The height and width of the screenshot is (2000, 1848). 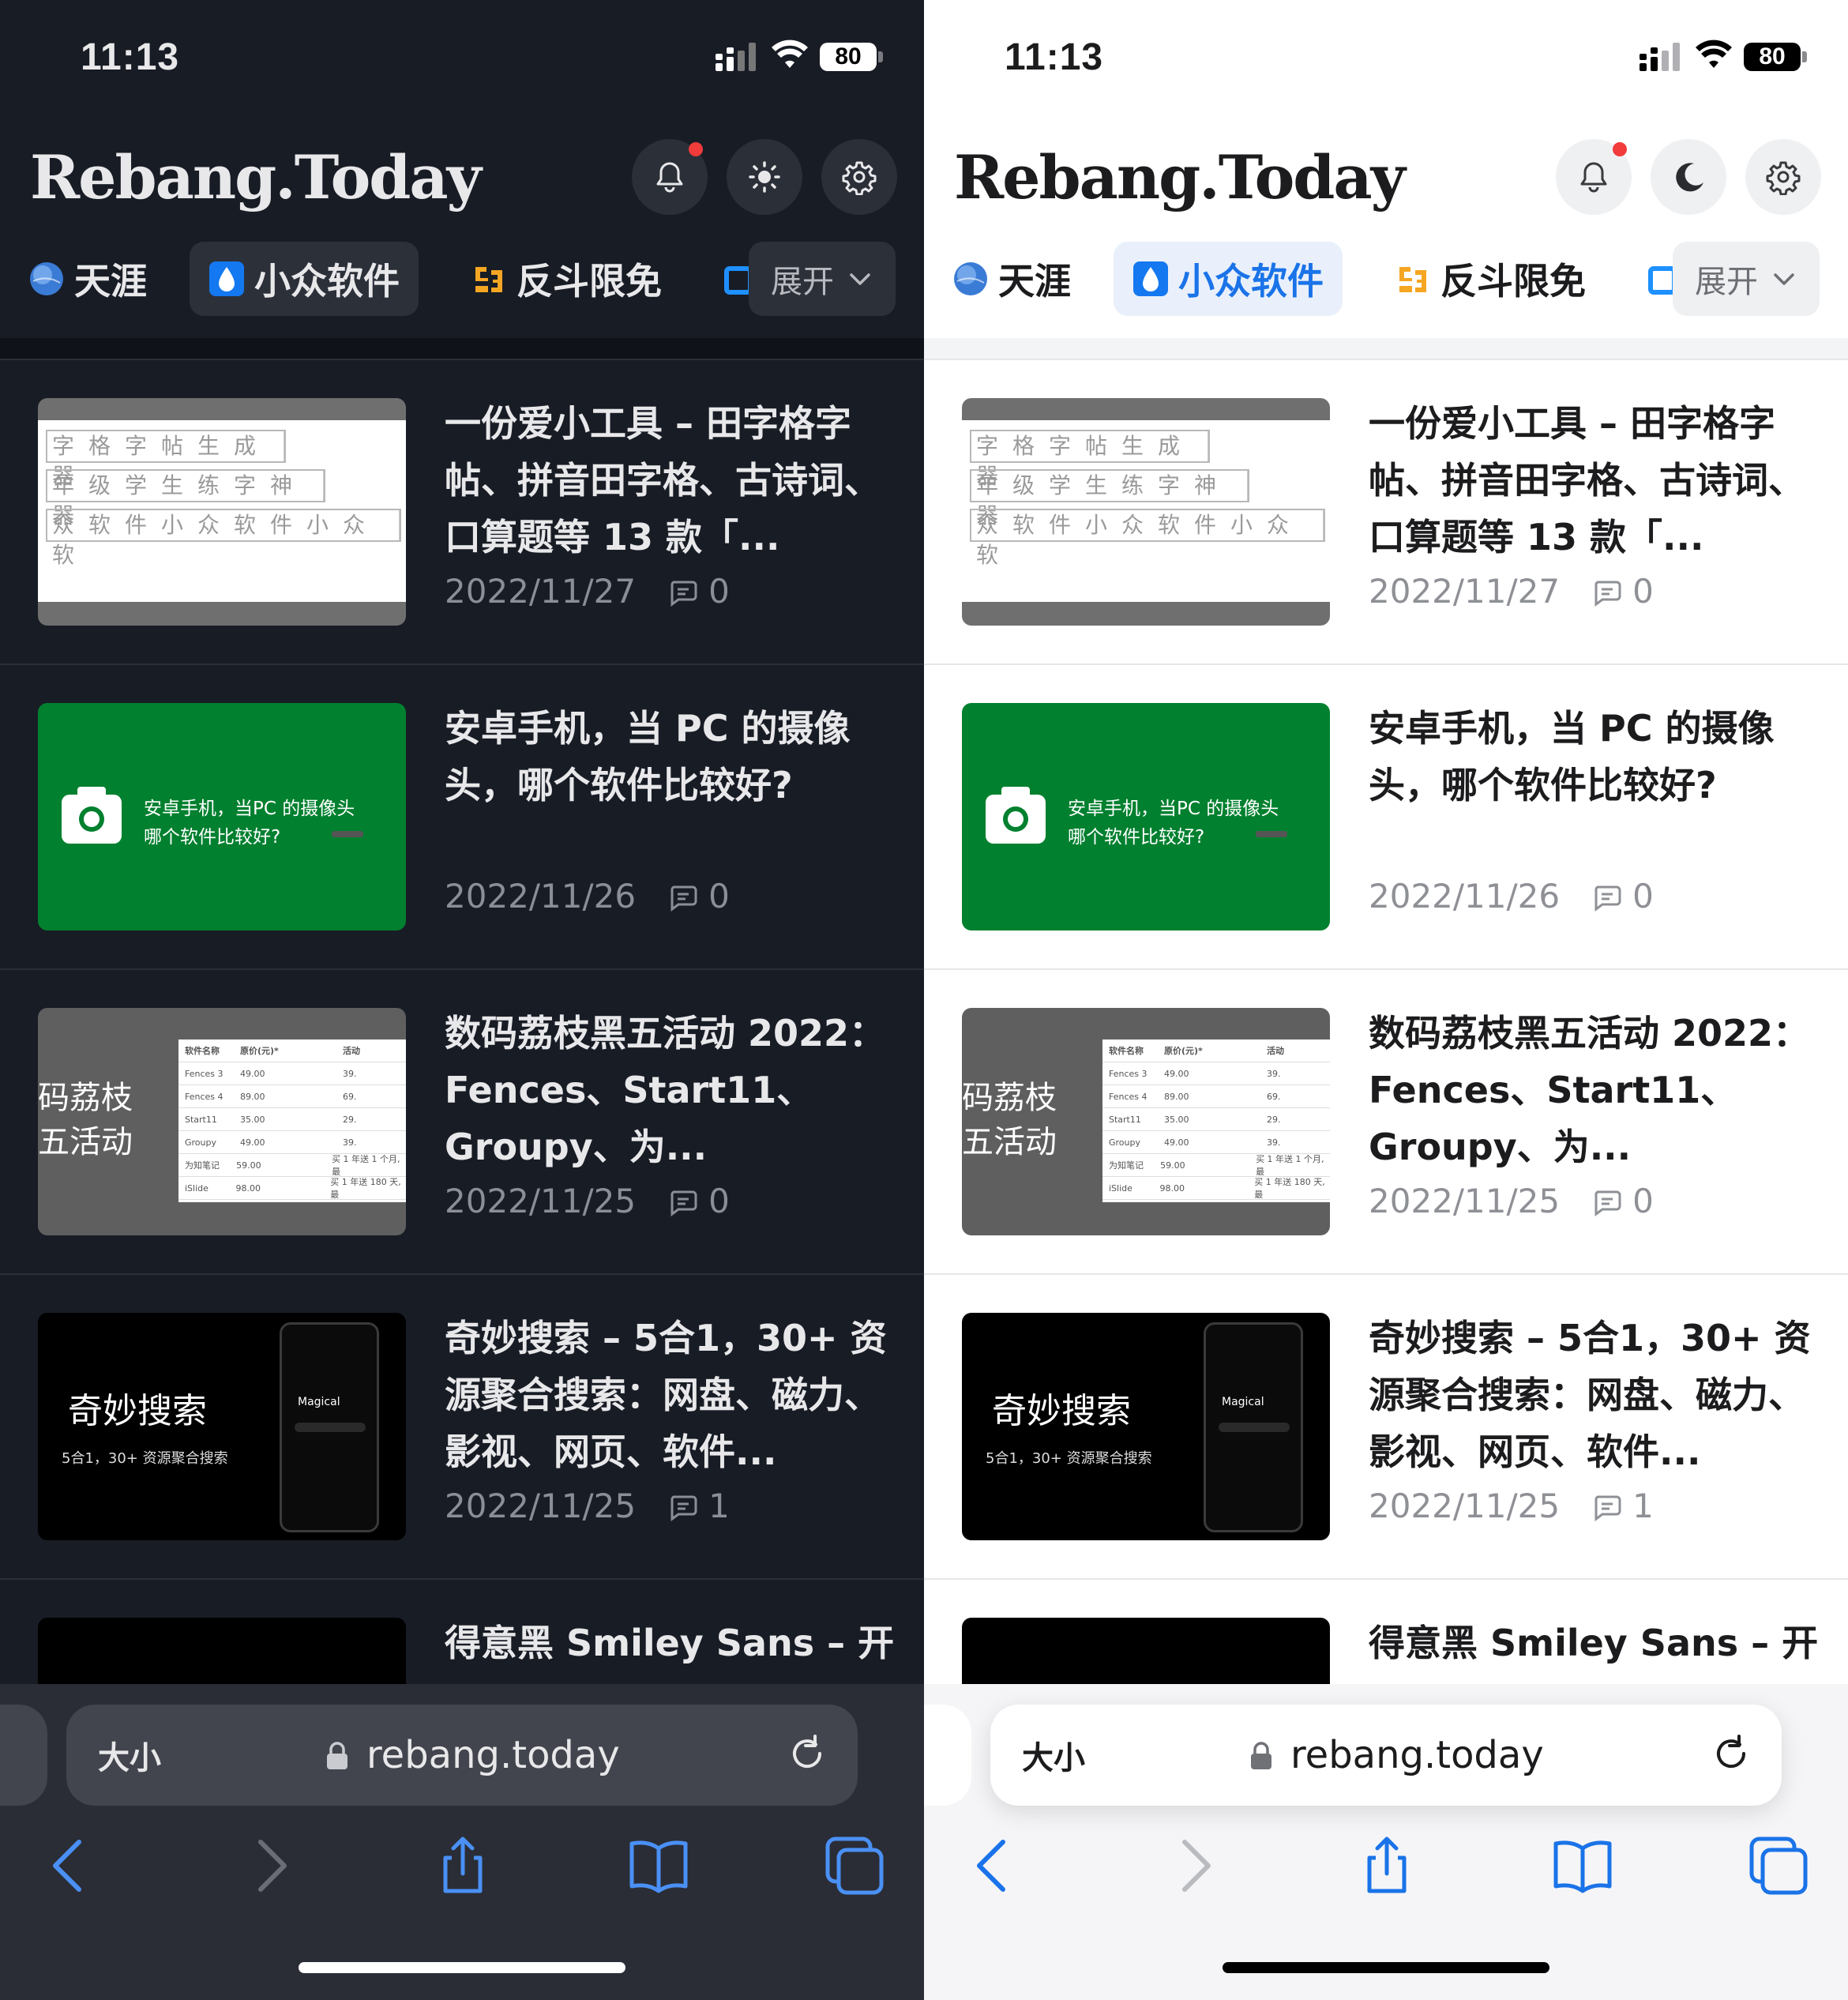 I want to click on phone-mockup: Magical, so click(x=329, y=1427).